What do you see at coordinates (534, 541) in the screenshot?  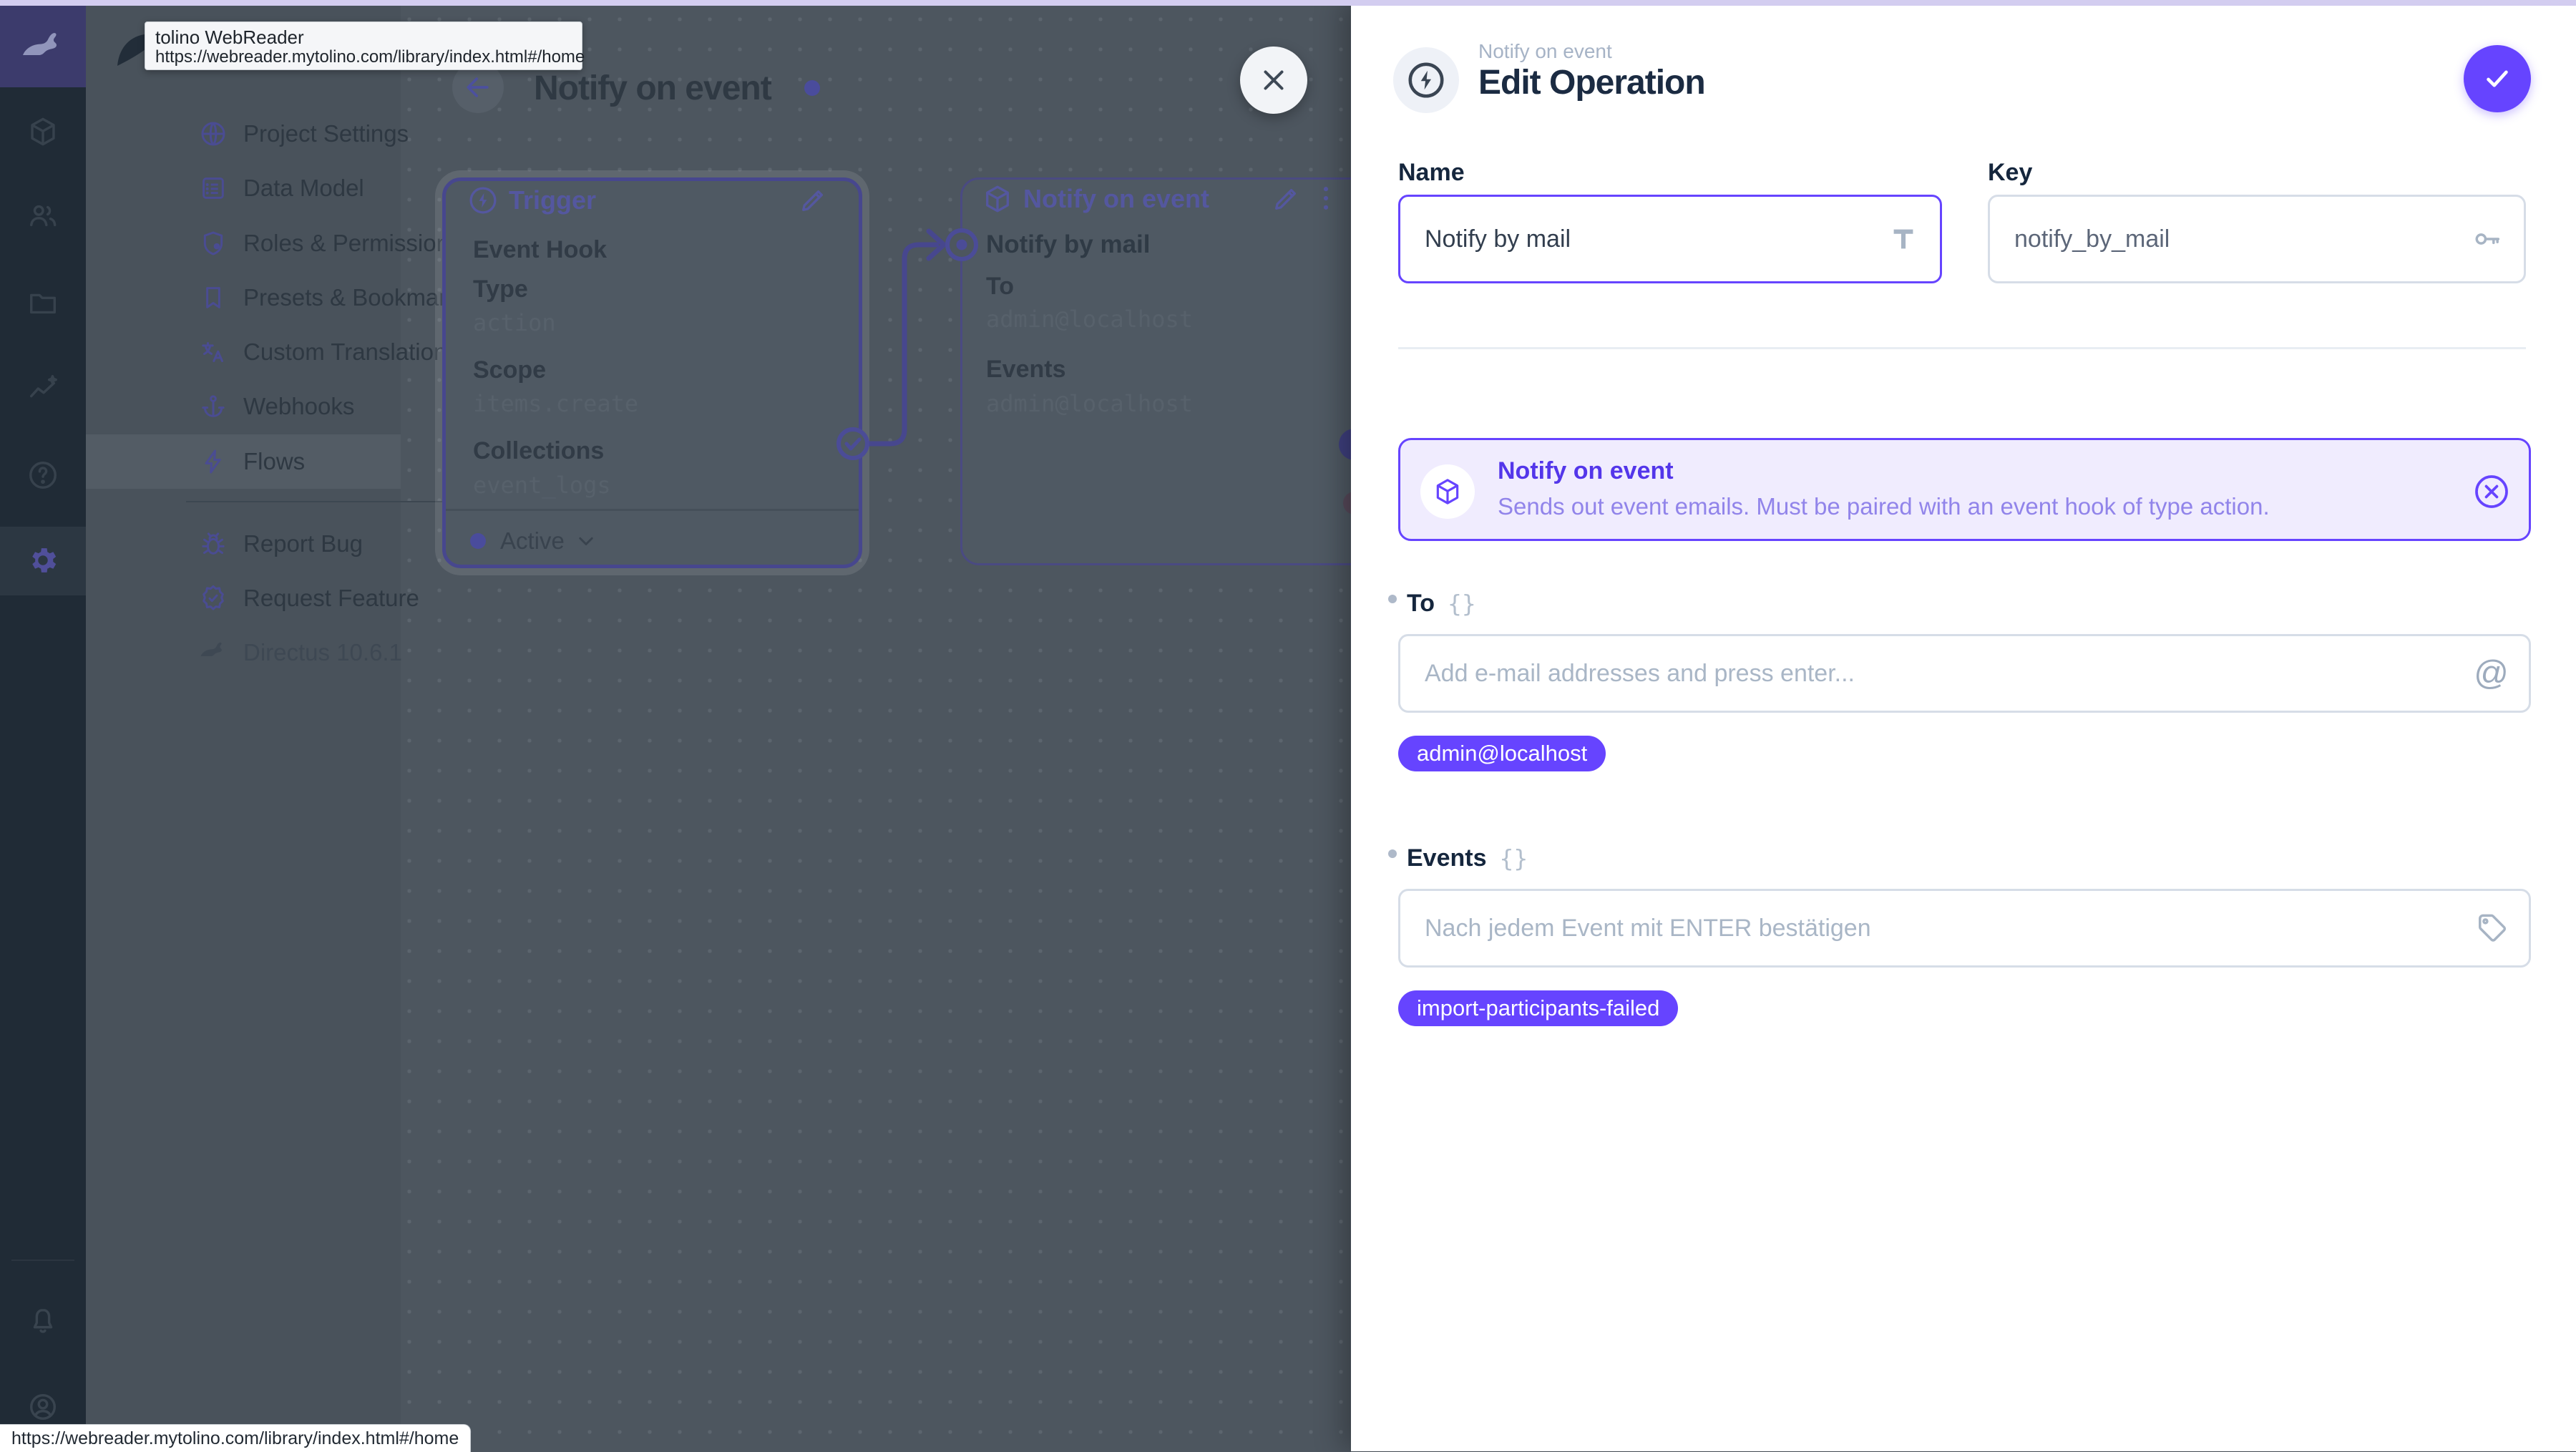 I see `trigger-status-toggle: Active` at bounding box center [534, 541].